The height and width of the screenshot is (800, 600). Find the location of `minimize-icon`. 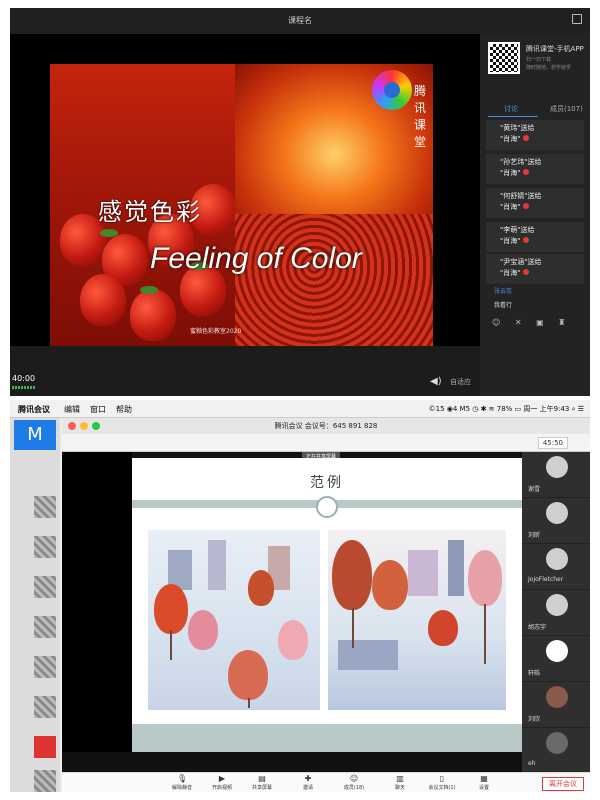

minimize-icon is located at coordinates (84, 426).